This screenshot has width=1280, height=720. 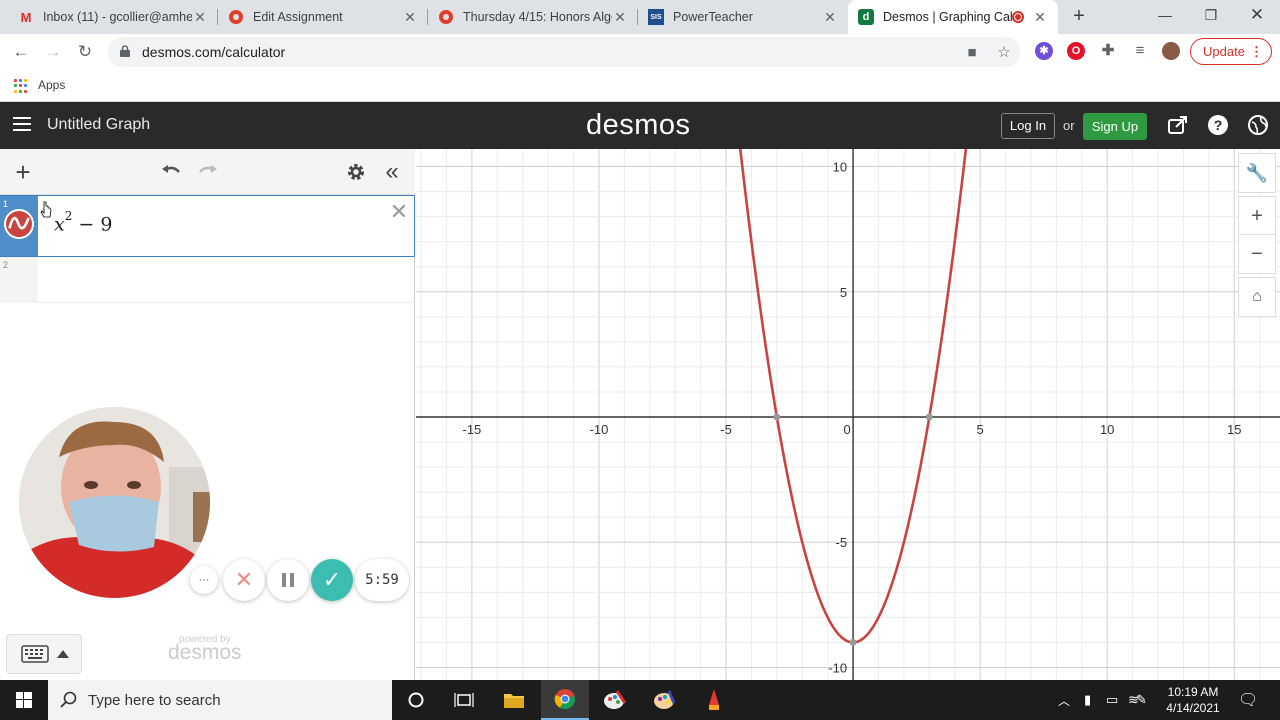 I want to click on pencil-app-icon, so click(x=714, y=700).